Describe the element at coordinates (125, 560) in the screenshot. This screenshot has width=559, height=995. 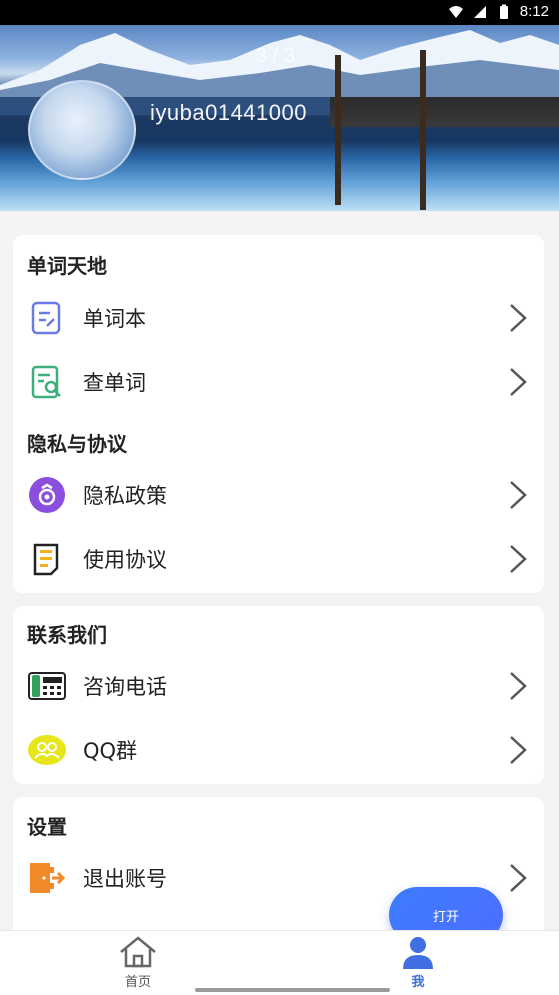
I see `menu-item-label: 使用协议` at that location.